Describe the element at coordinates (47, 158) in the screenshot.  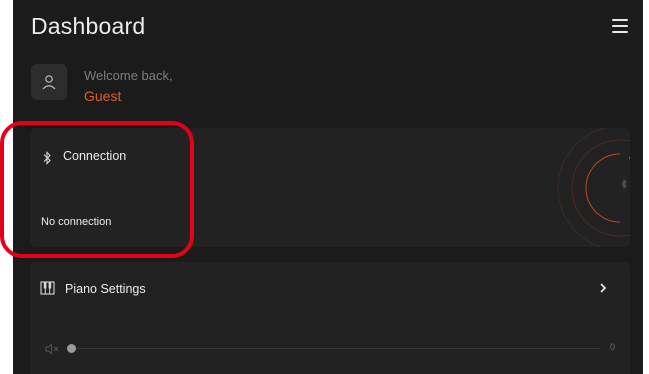
I see `bluetooth-icon` at that location.